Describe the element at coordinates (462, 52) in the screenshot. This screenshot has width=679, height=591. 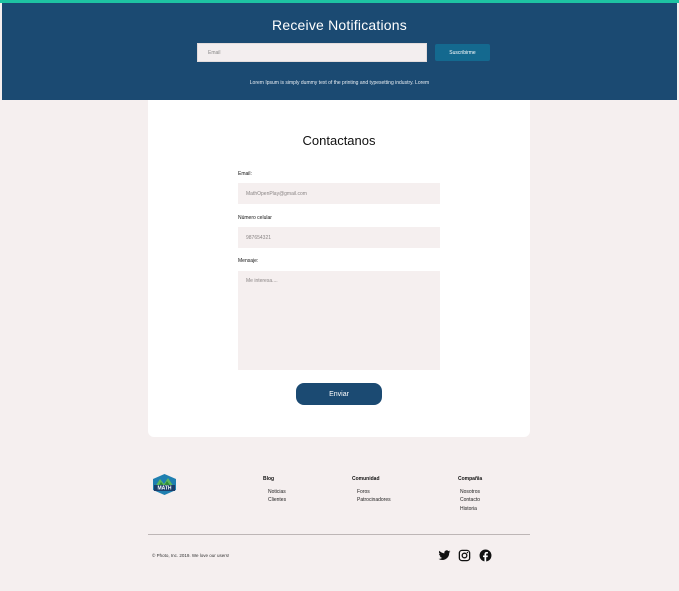
I see `subscribe-button: Suscribirme` at that location.